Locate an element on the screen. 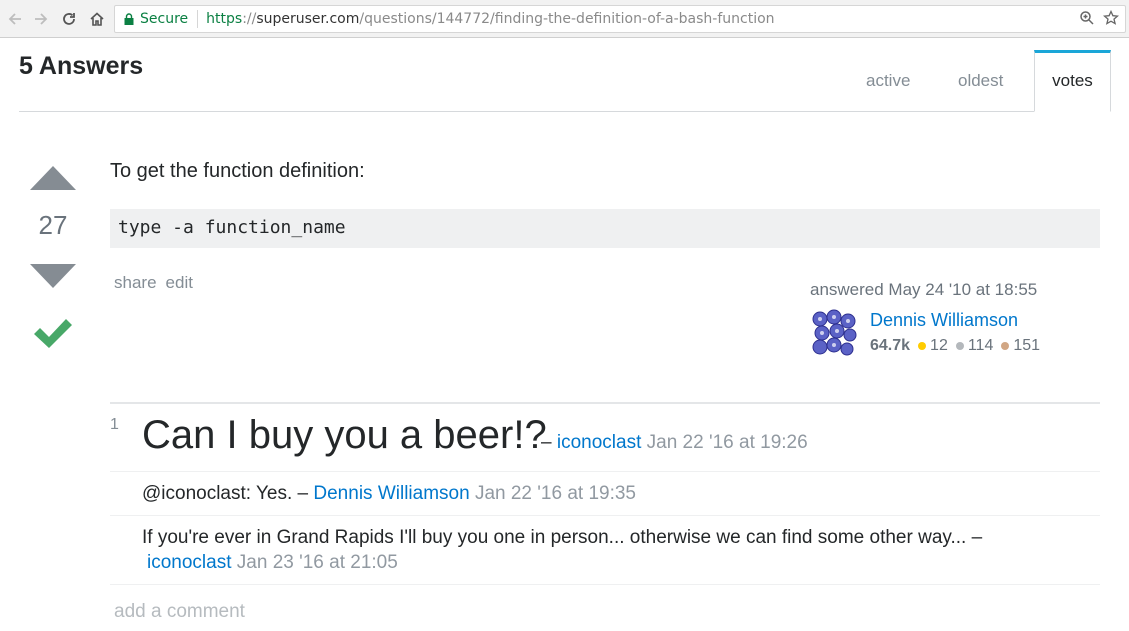 This screenshot has width=1129, height=631. vote-count: 27 is located at coordinates (53, 225).